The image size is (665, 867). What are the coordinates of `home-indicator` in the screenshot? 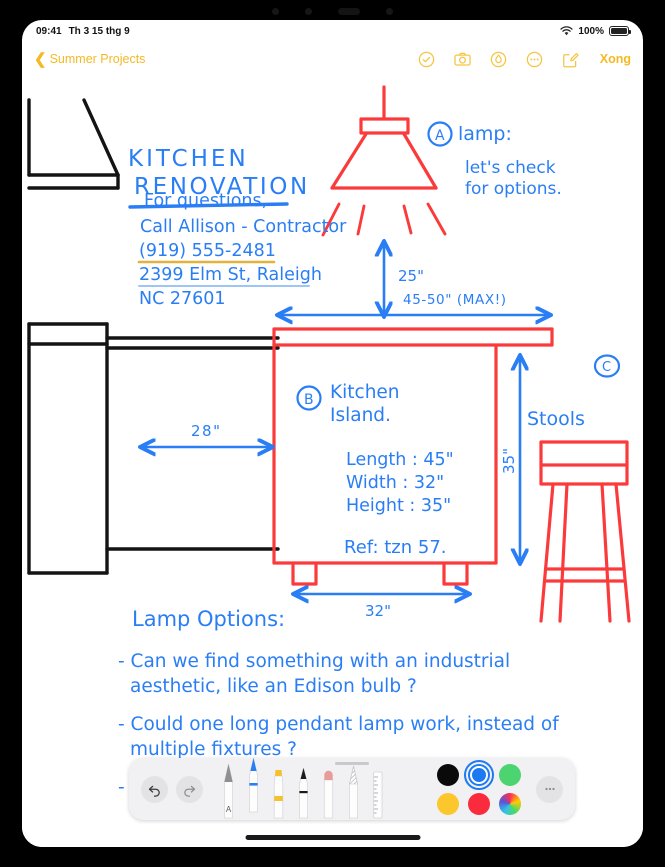 It's located at (332, 837).